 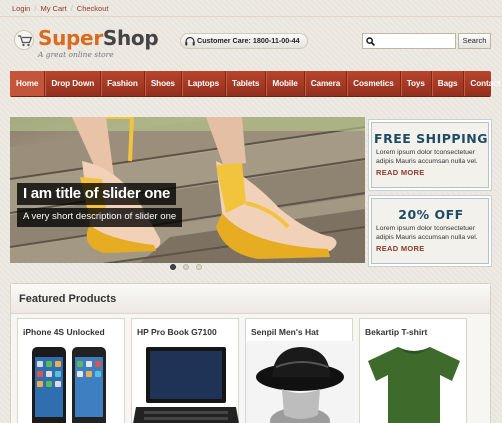 What do you see at coordinates (248, 40) in the screenshot?
I see `customer-care-text: Customer Care: 1800-11-00-44` at bounding box center [248, 40].